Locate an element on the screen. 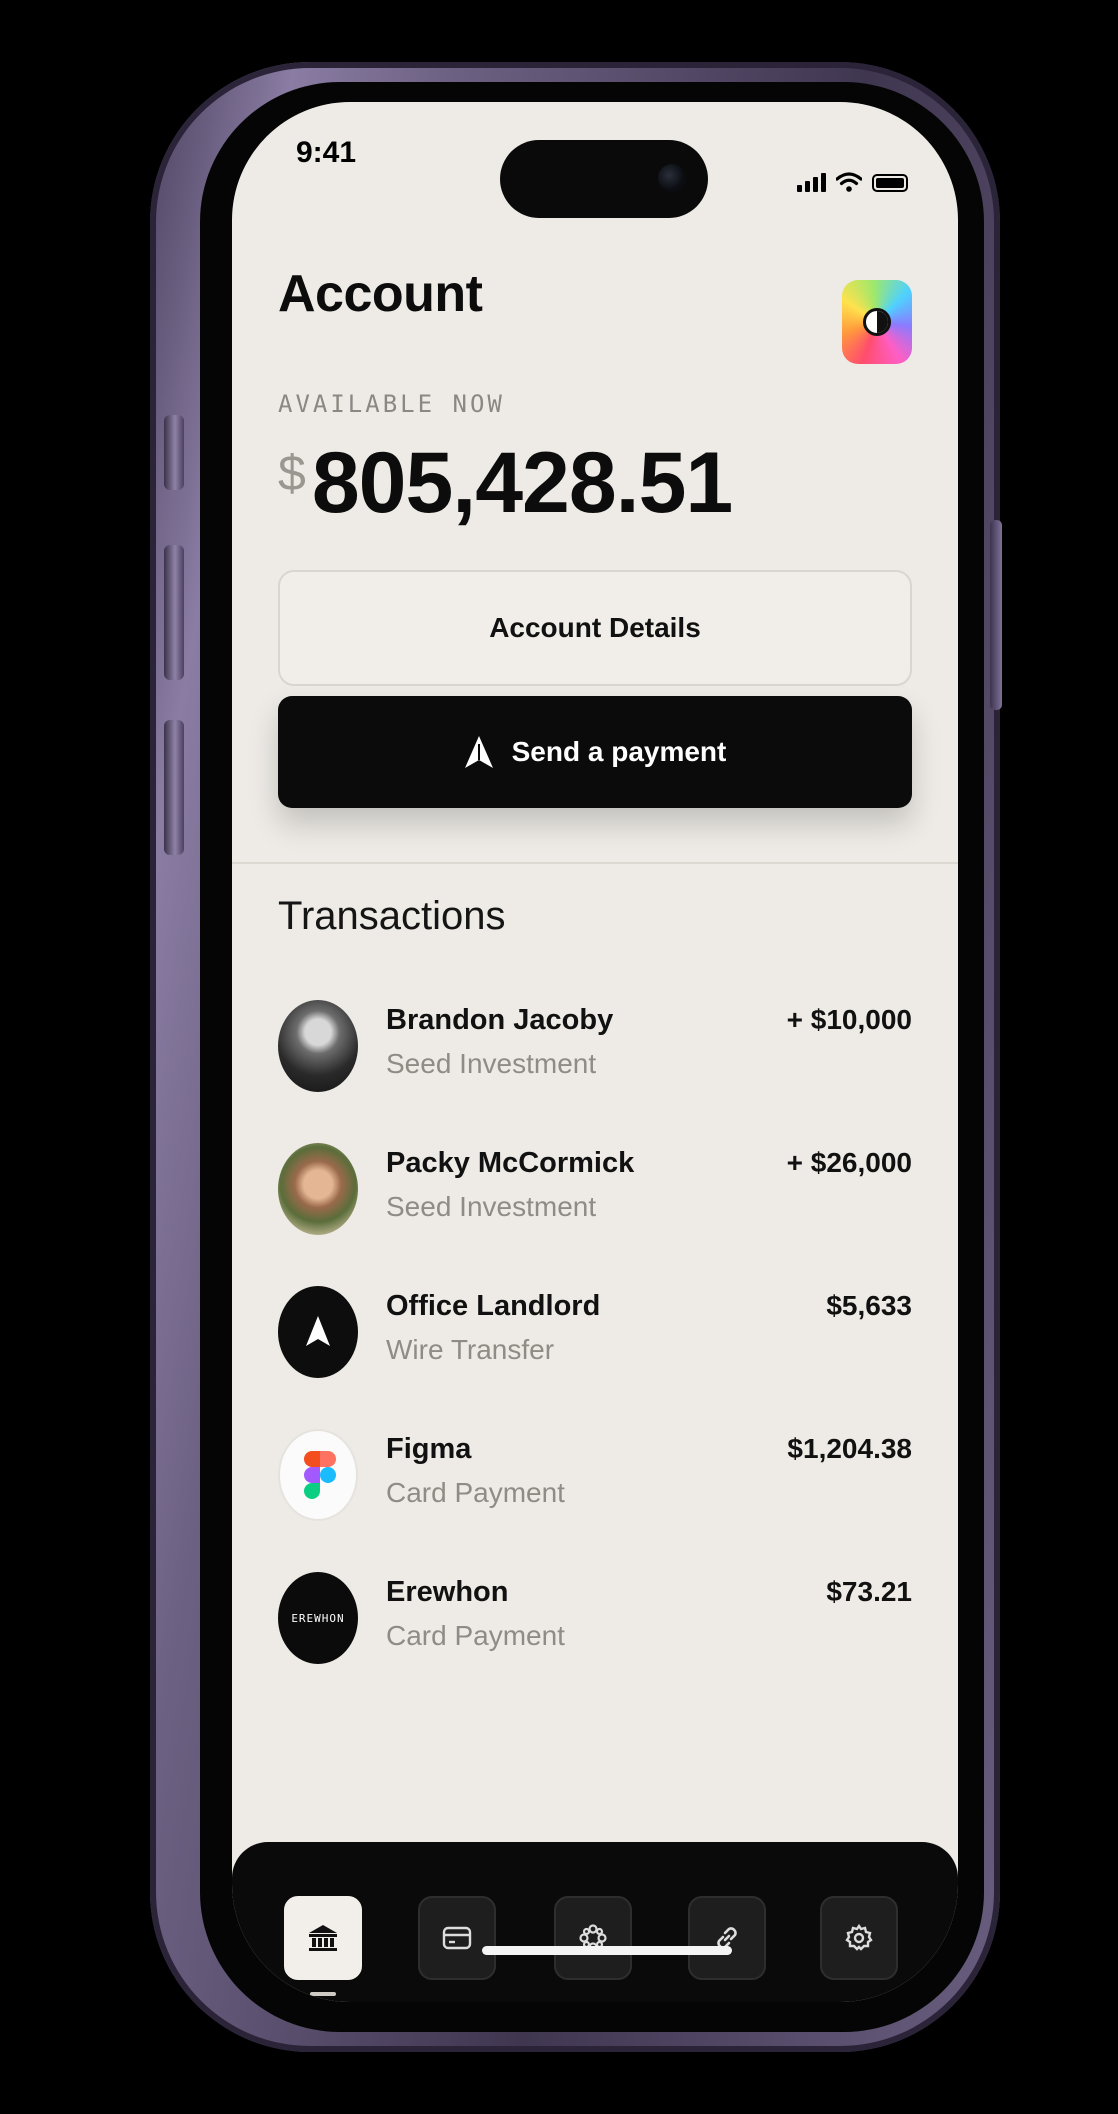 This screenshot has height=2114, width=1118. transaction-name: Figma is located at coordinates (429, 1449).